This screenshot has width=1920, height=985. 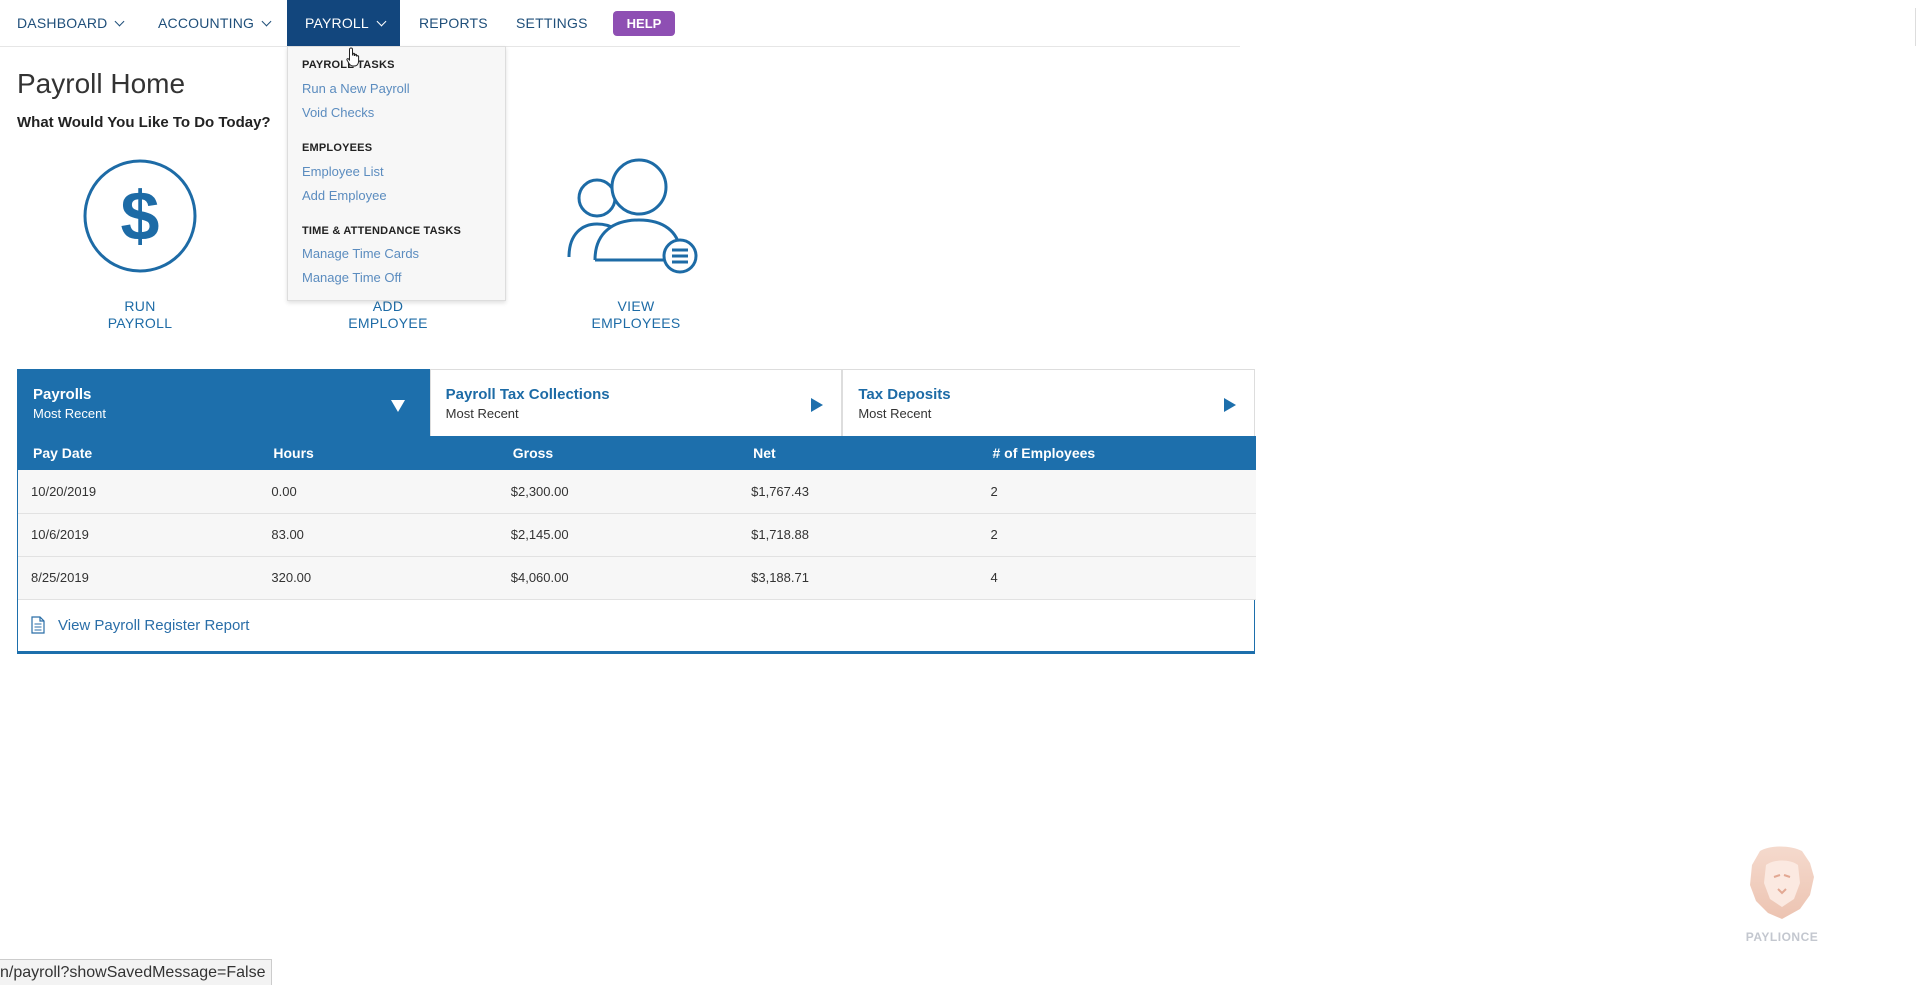 I want to click on tab-payroll-tax-collections: Payroll Tax Collections Most Recent, so click(x=636, y=402).